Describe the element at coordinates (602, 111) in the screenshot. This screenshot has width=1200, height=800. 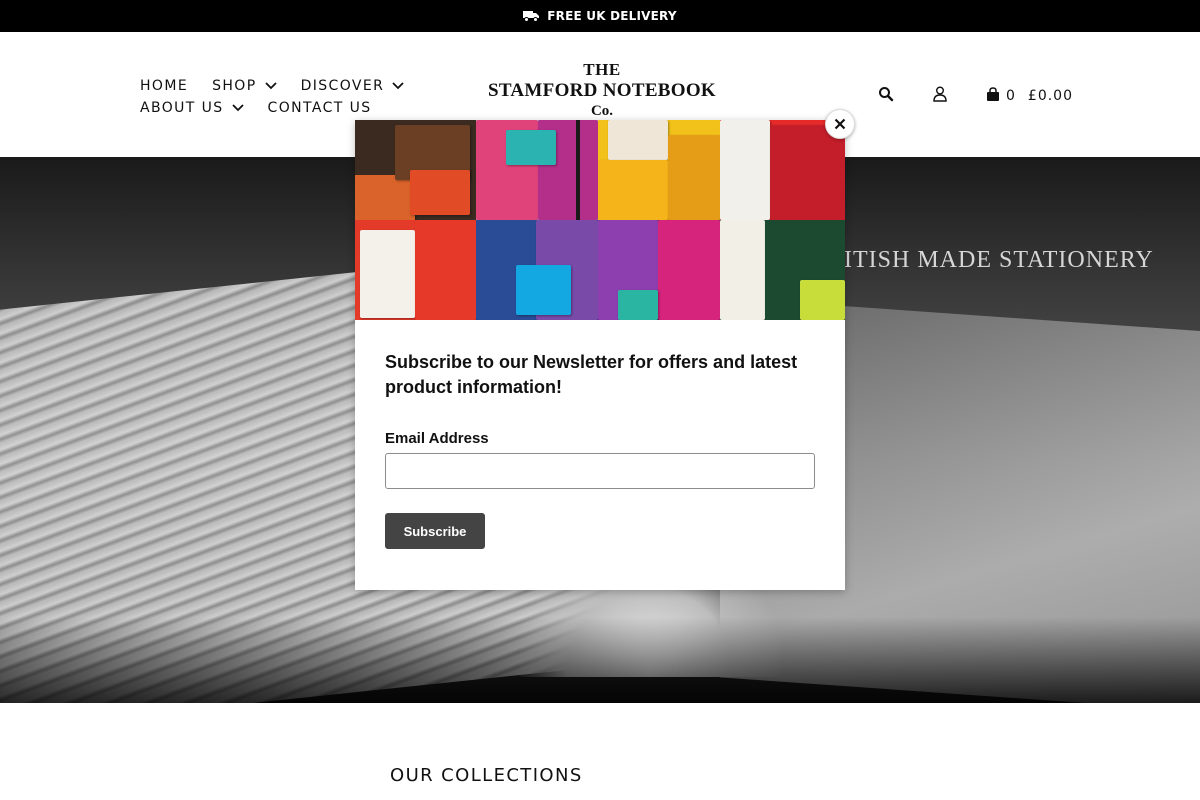
I see `logo-line-3: Co.` at that location.